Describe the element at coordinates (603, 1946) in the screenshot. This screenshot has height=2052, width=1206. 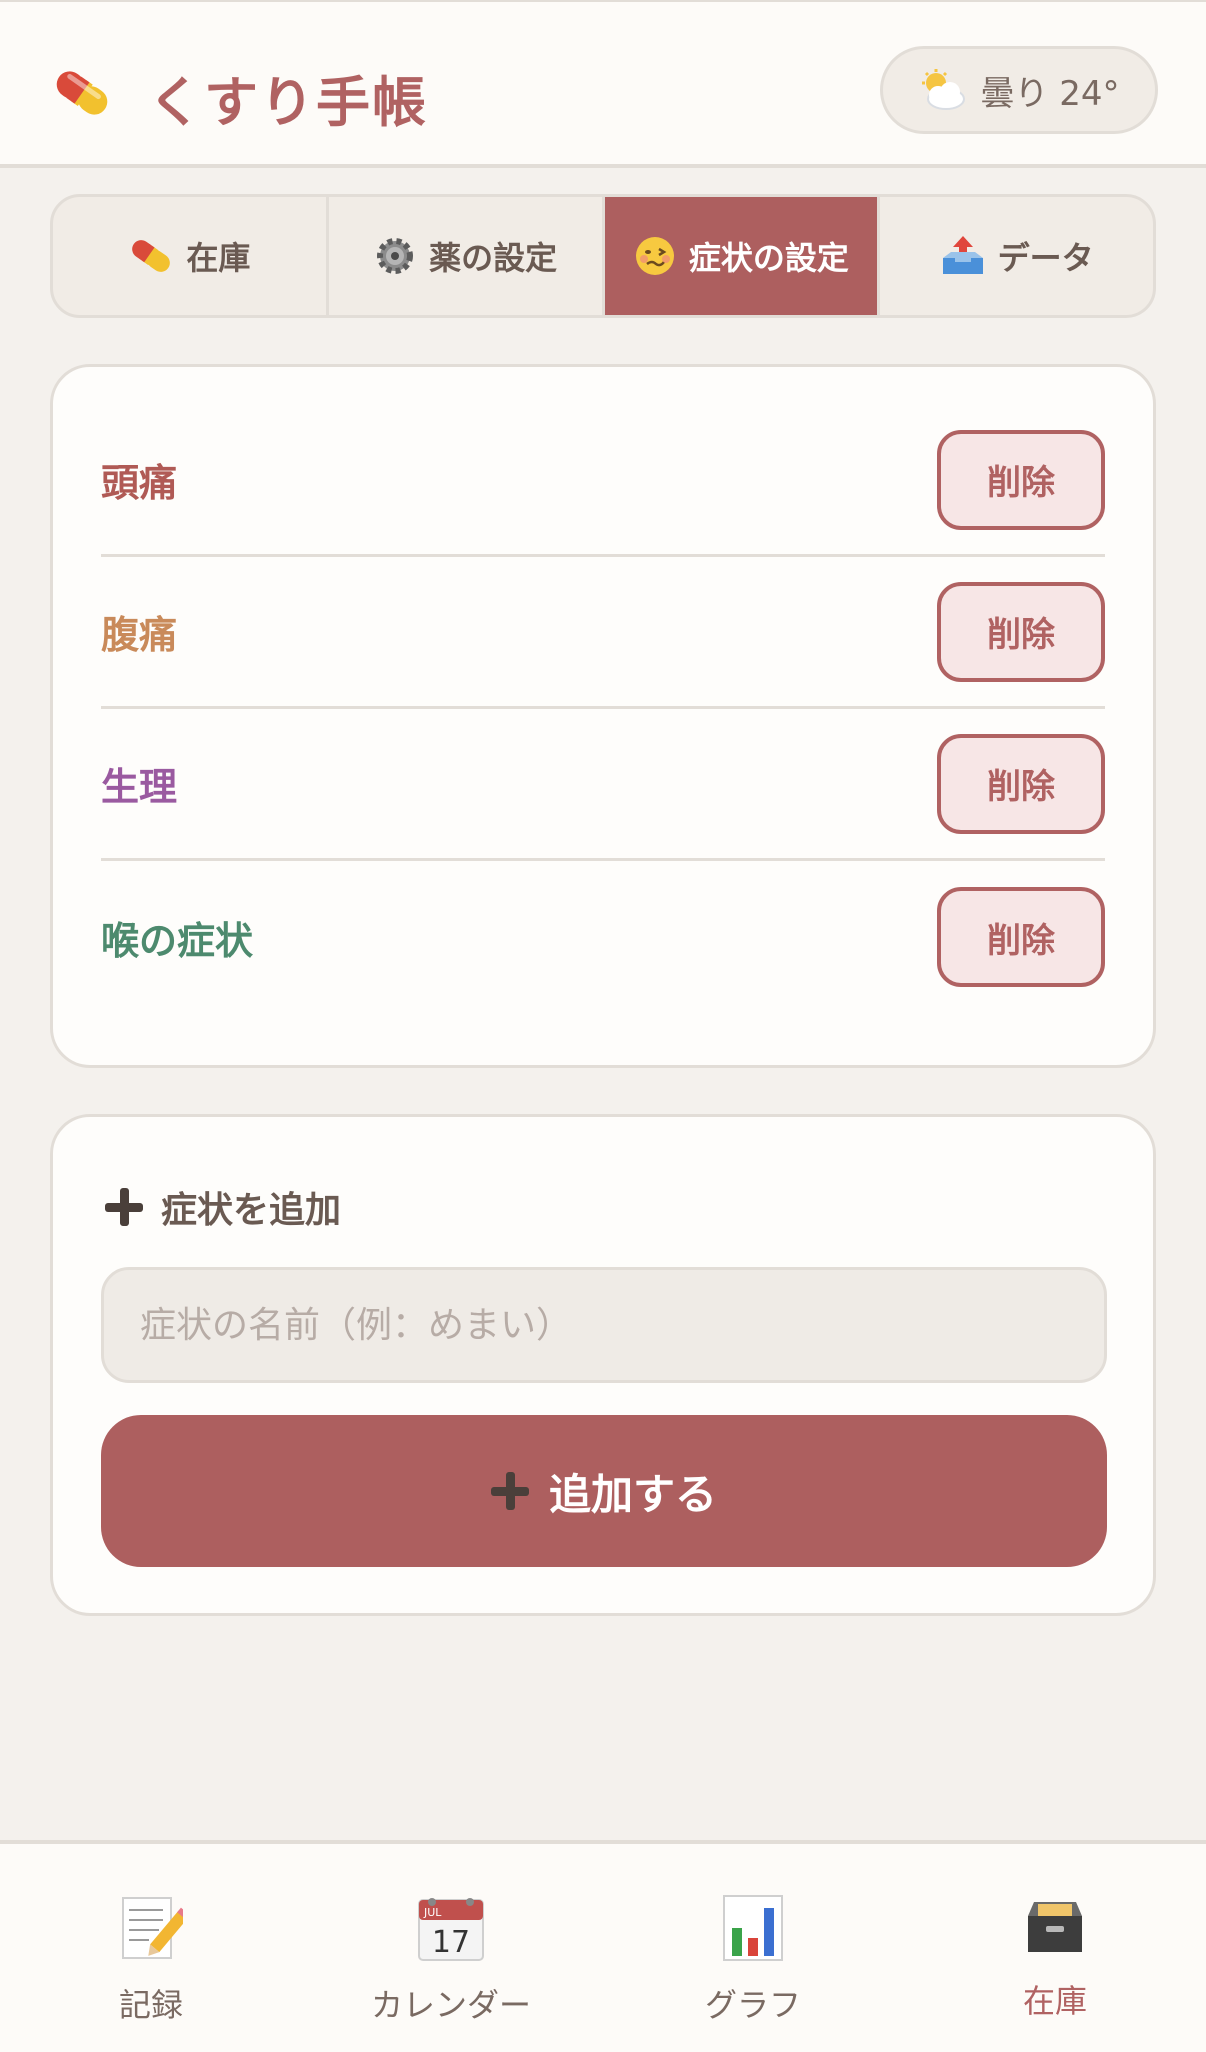
I see `bottom-nav: 記録 JUL 17 カレンダー グラフ 在庫` at that location.